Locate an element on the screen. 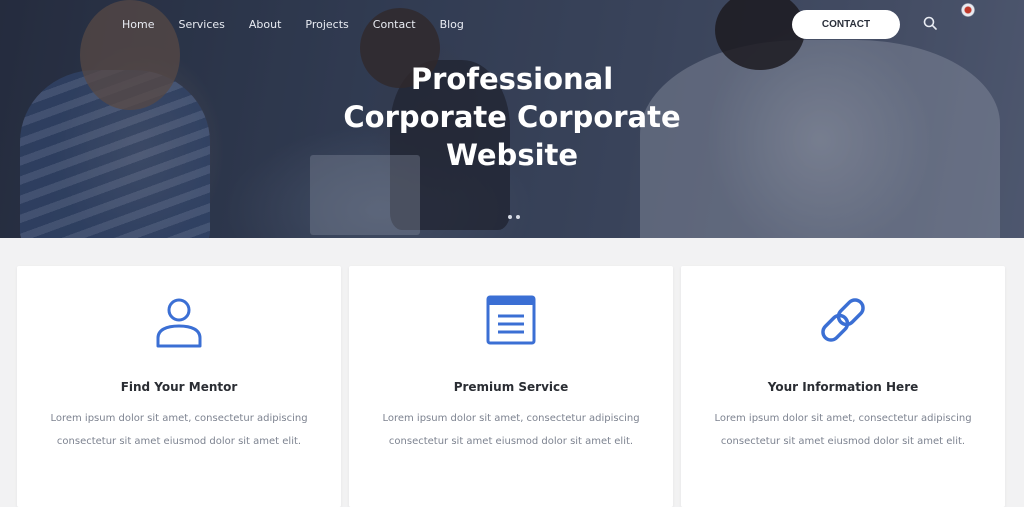 The height and width of the screenshot is (507, 1024). nav-link-blog: Blog is located at coordinates (452, 24).